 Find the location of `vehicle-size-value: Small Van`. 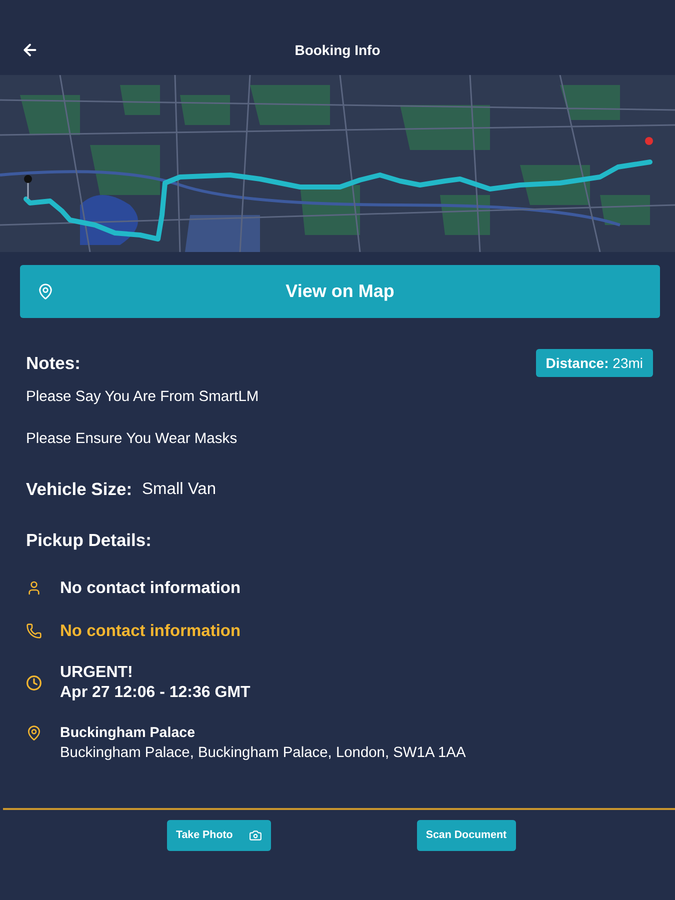

vehicle-size-value: Small Van is located at coordinates (179, 489).